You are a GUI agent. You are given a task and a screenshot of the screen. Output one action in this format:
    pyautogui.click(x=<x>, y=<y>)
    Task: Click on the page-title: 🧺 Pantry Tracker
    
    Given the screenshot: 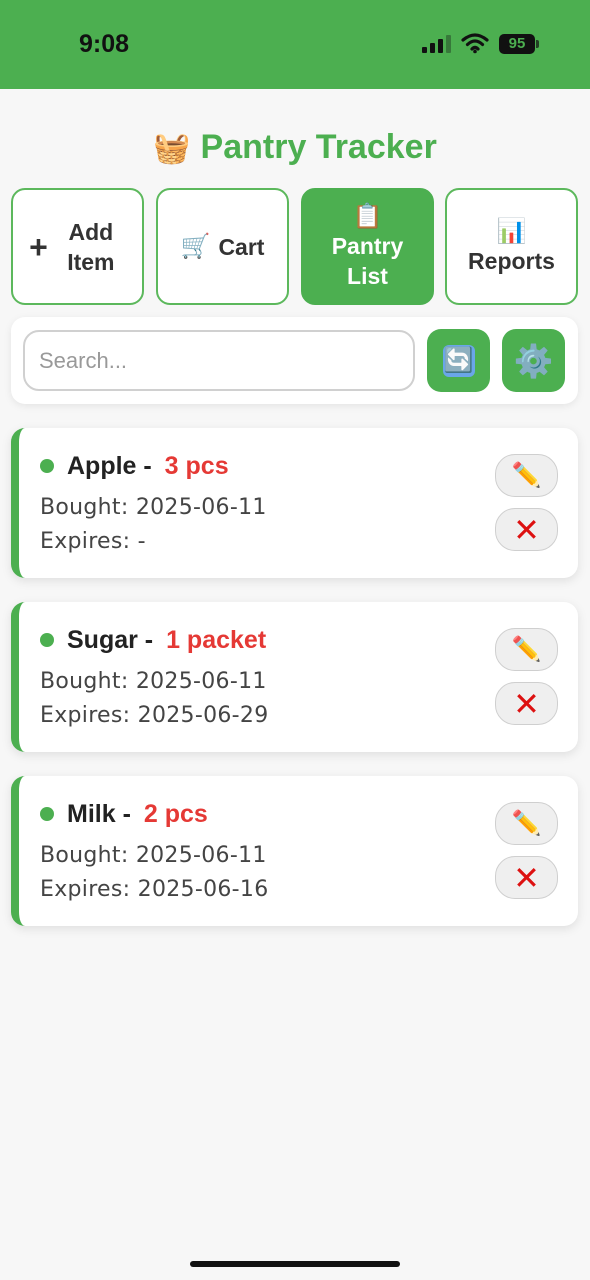 What is the action you would take?
    pyautogui.click(x=295, y=147)
    